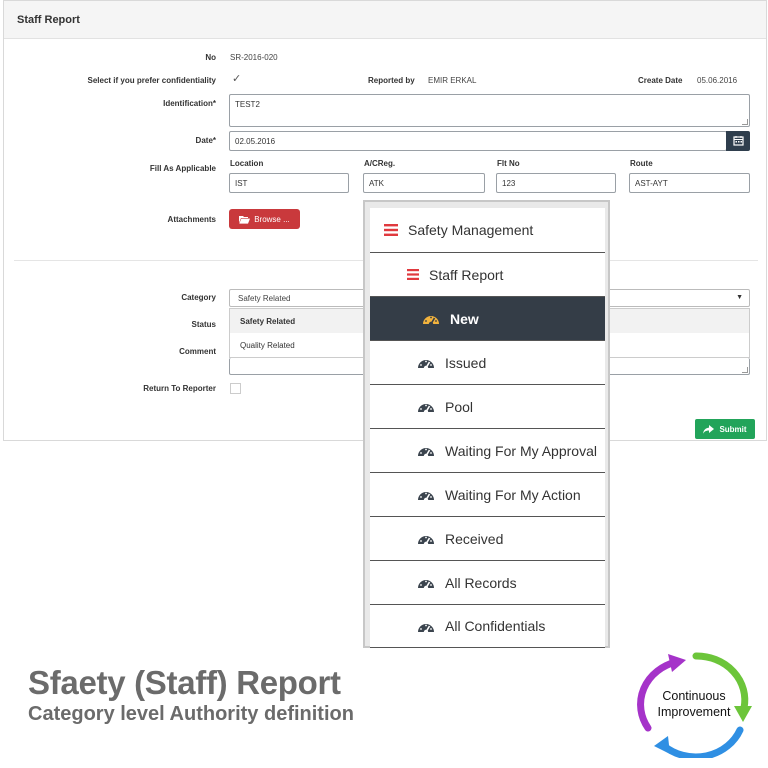 The height and width of the screenshot is (768, 768). Describe the element at coordinates (235, 388) in the screenshot. I see `return-to-reporter-checkbox` at that location.